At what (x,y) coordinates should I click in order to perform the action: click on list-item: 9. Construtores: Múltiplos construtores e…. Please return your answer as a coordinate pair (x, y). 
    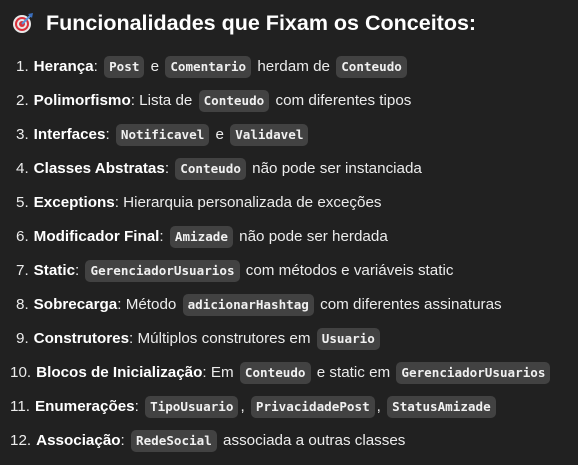
    Looking at the image, I should click on (294, 339).